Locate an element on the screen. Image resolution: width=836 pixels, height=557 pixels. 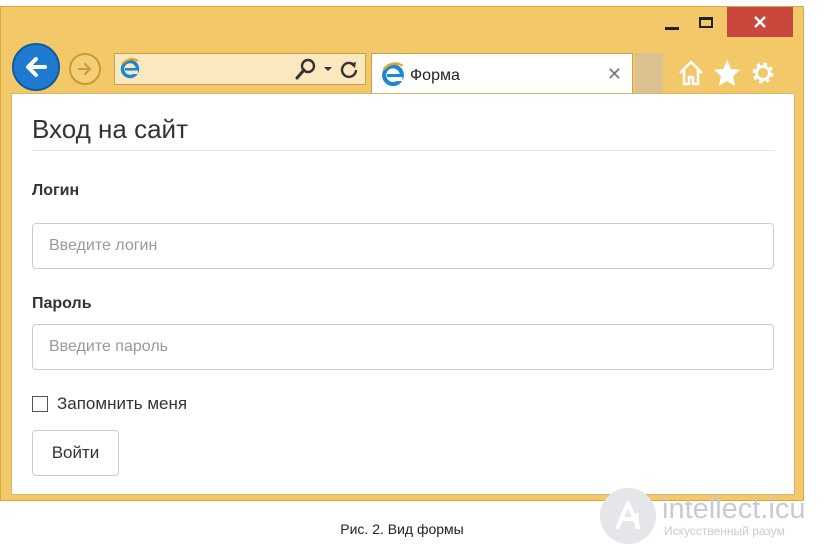
new-tab-button is located at coordinates (649, 73).